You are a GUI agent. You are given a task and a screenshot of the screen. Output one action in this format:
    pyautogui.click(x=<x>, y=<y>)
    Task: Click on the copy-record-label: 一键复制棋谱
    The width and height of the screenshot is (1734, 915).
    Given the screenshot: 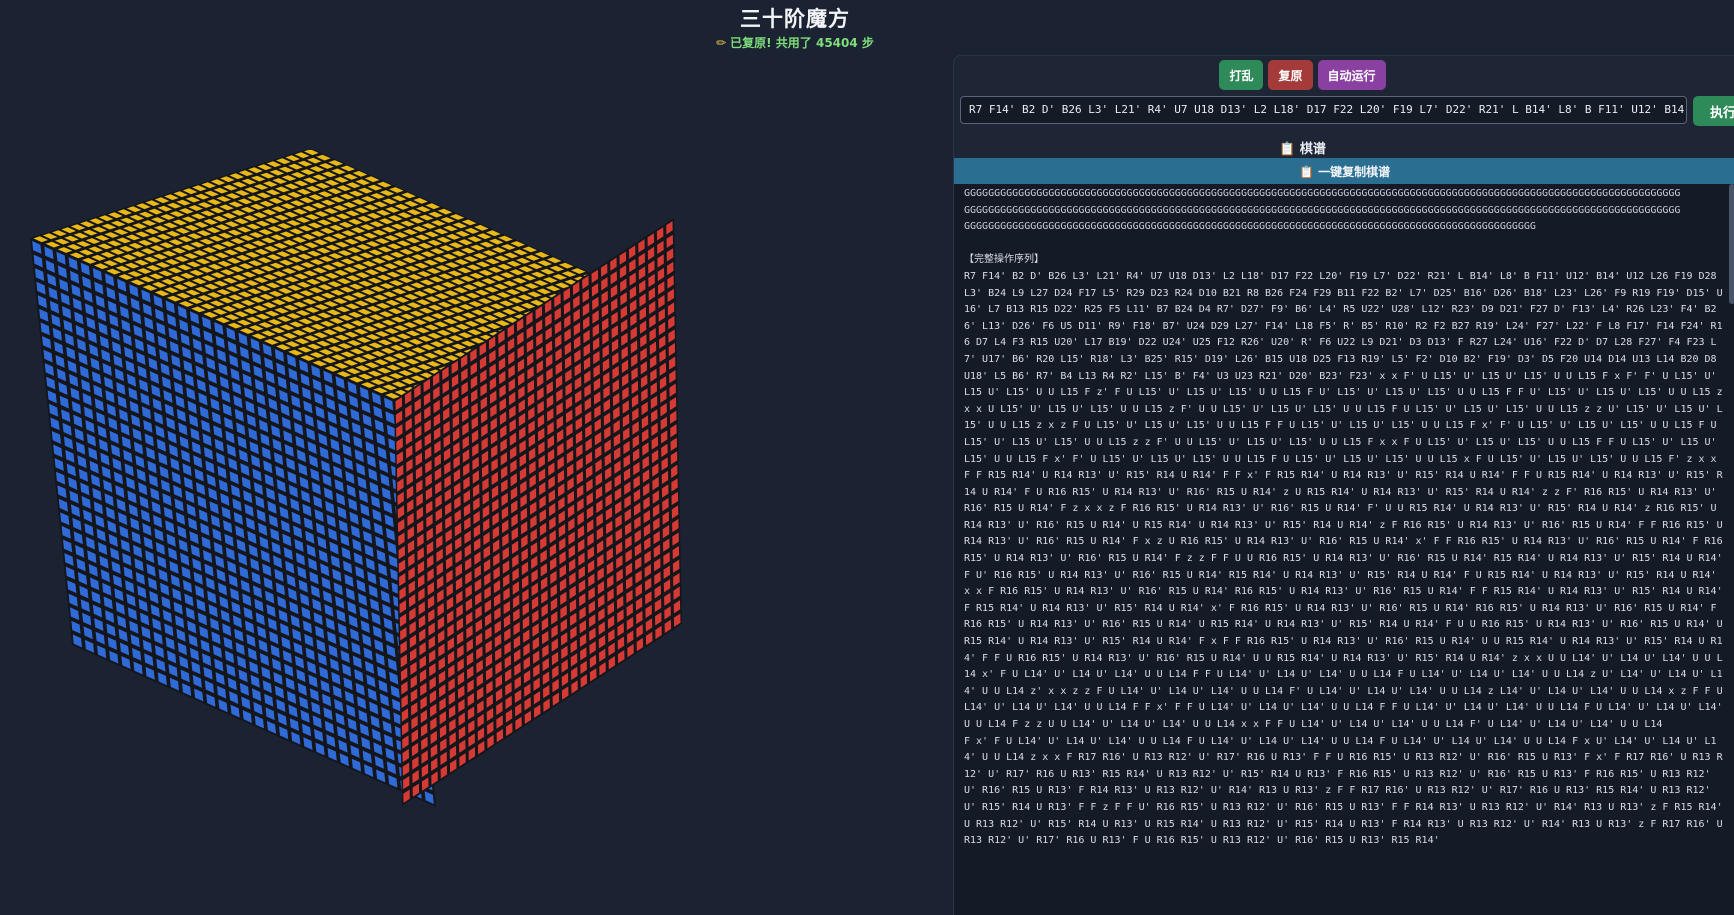 What is the action you would take?
    pyautogui.click(x=1354, y=171)
    